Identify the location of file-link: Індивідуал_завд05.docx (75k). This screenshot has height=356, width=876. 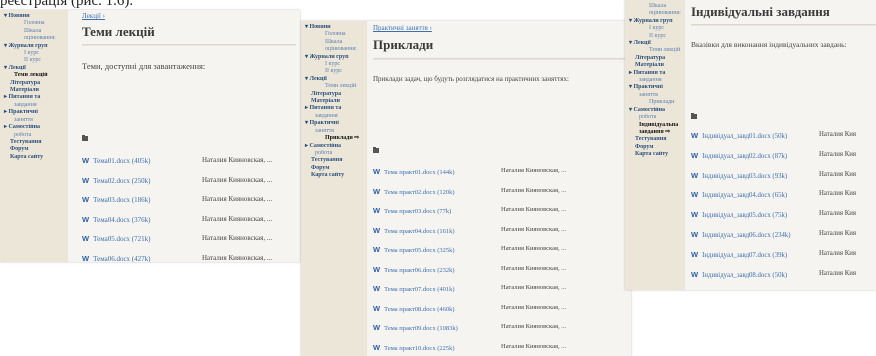
(744, 215).